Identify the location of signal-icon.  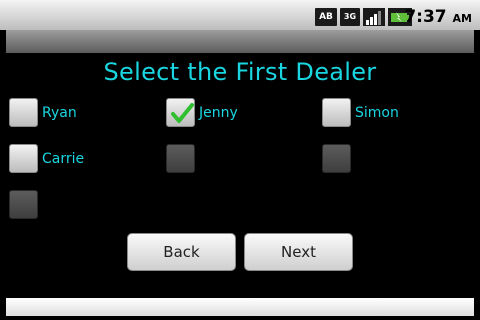
(374, 17).